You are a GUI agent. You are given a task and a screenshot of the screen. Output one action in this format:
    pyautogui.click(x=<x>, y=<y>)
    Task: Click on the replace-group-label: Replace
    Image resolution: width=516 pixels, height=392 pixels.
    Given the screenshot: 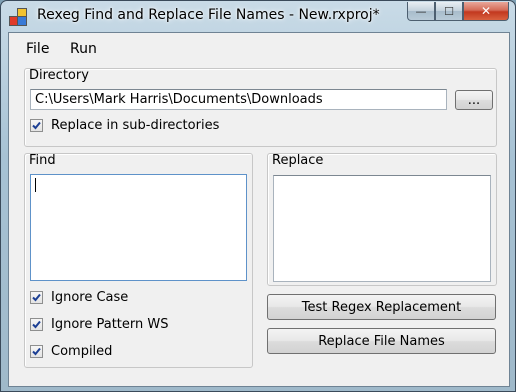 What is the action you would take?
    pyautogui.click(x=298, y=160)
    